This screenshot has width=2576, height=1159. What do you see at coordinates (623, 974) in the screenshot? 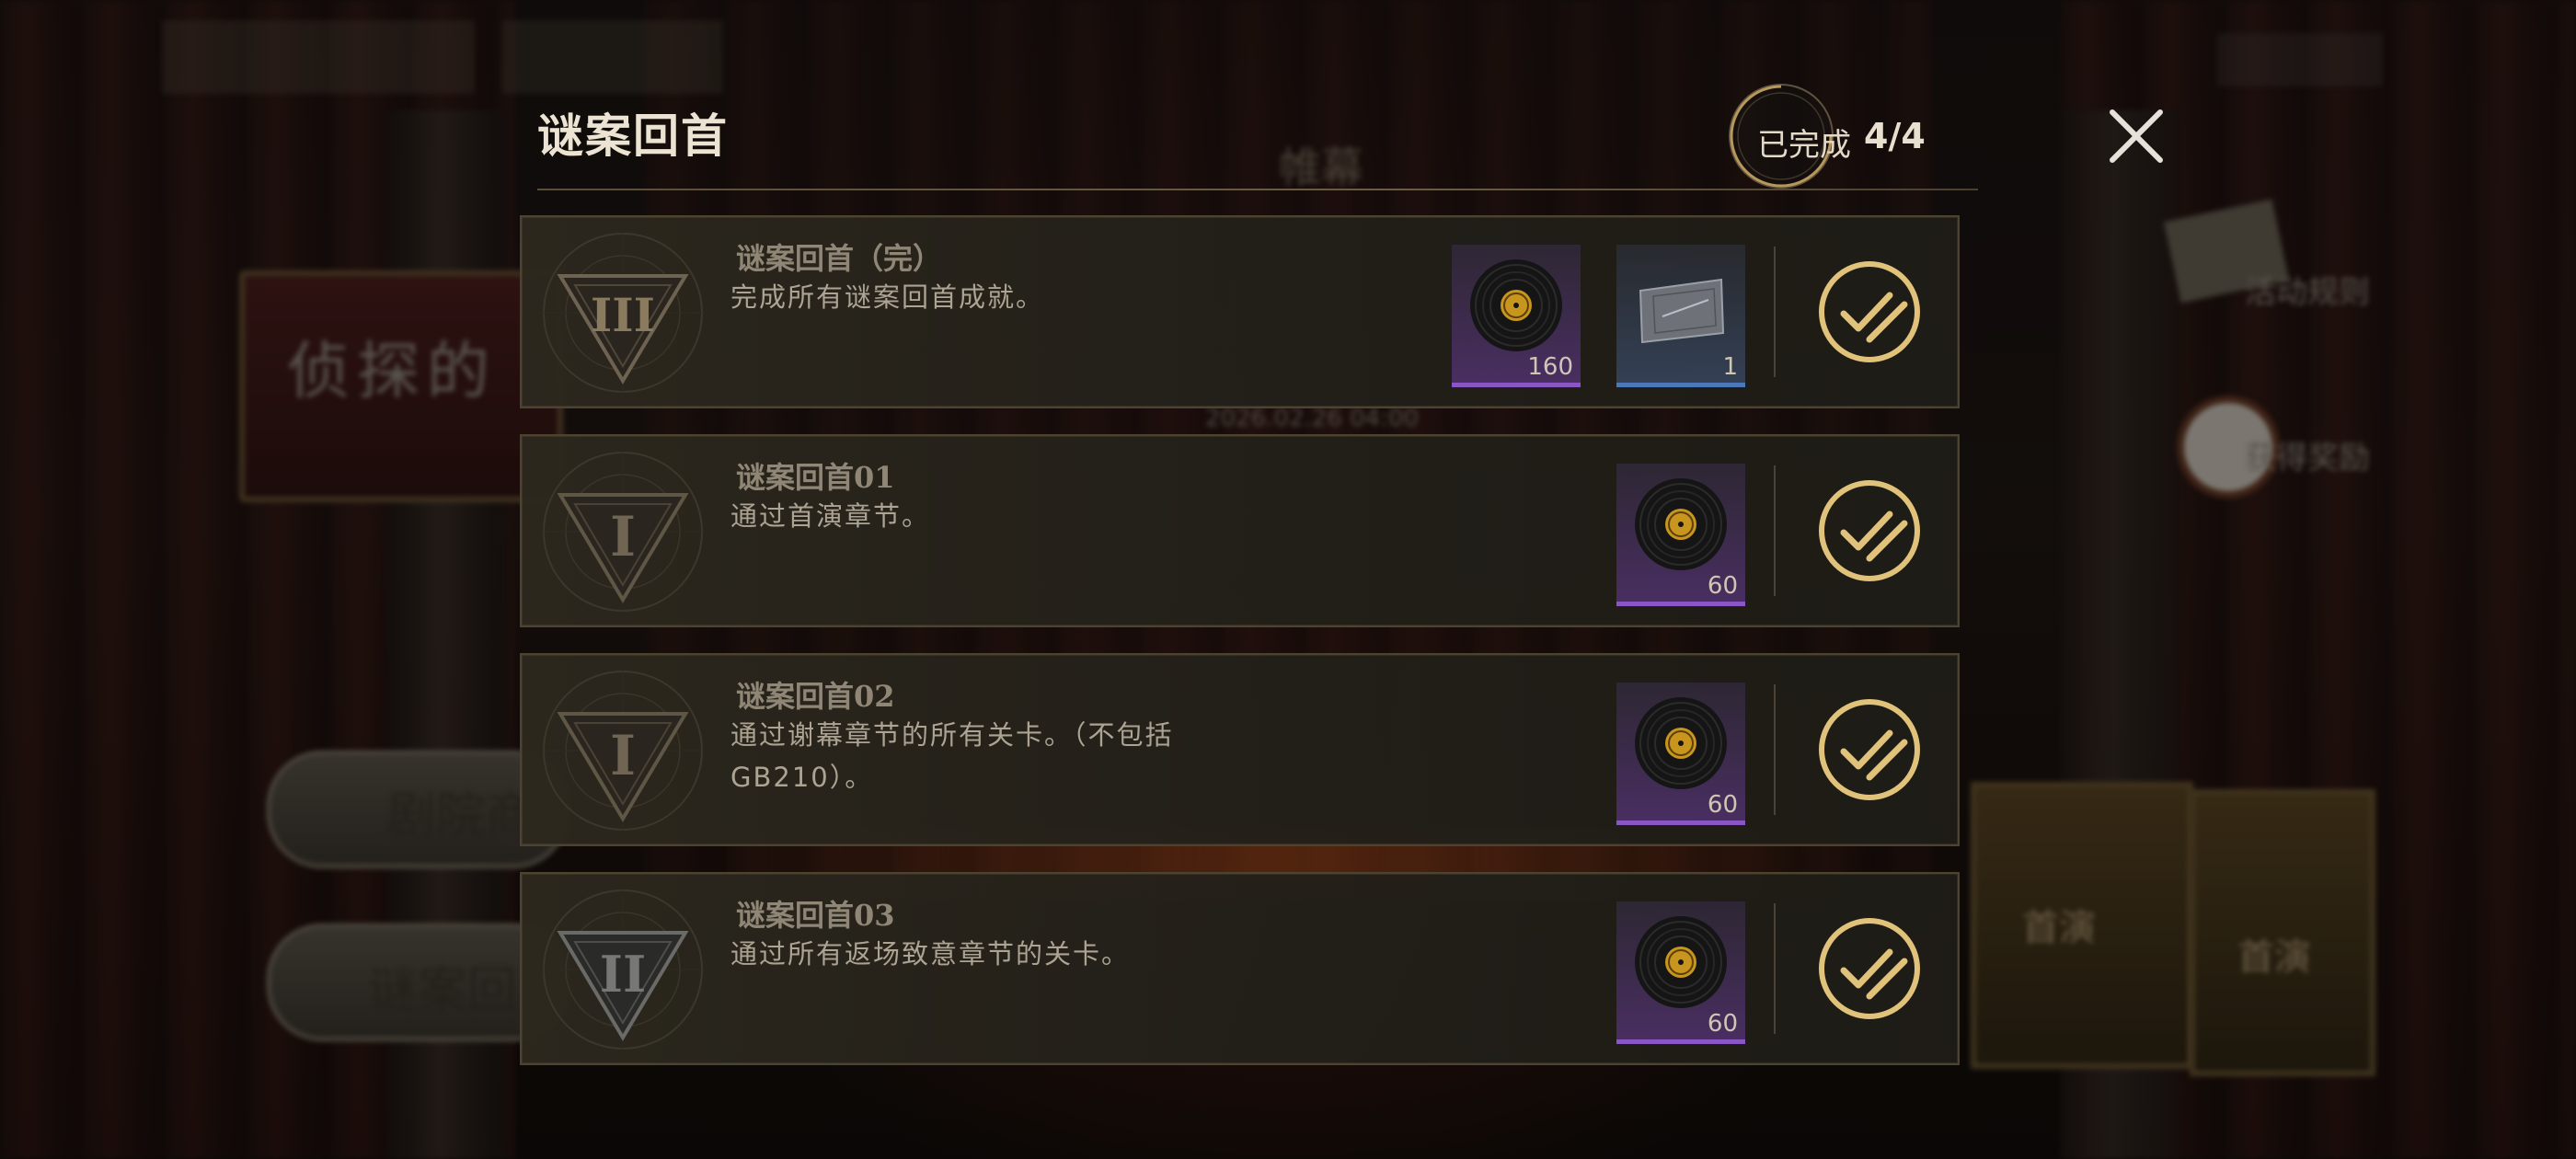
I see `emblem-numeral: II` at bounding box center [623, 974].